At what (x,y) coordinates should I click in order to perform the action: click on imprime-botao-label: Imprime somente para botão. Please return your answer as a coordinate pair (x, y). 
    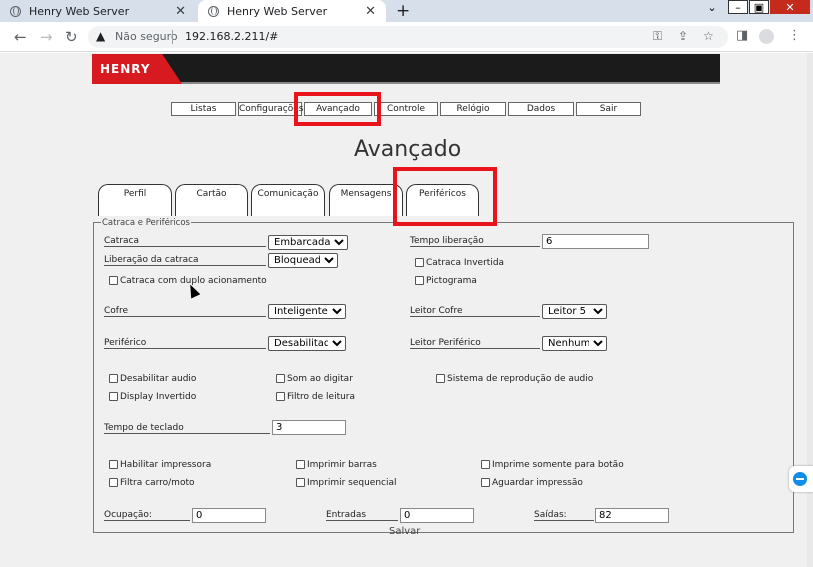
    Looking at the image, I should click on (558, 465).